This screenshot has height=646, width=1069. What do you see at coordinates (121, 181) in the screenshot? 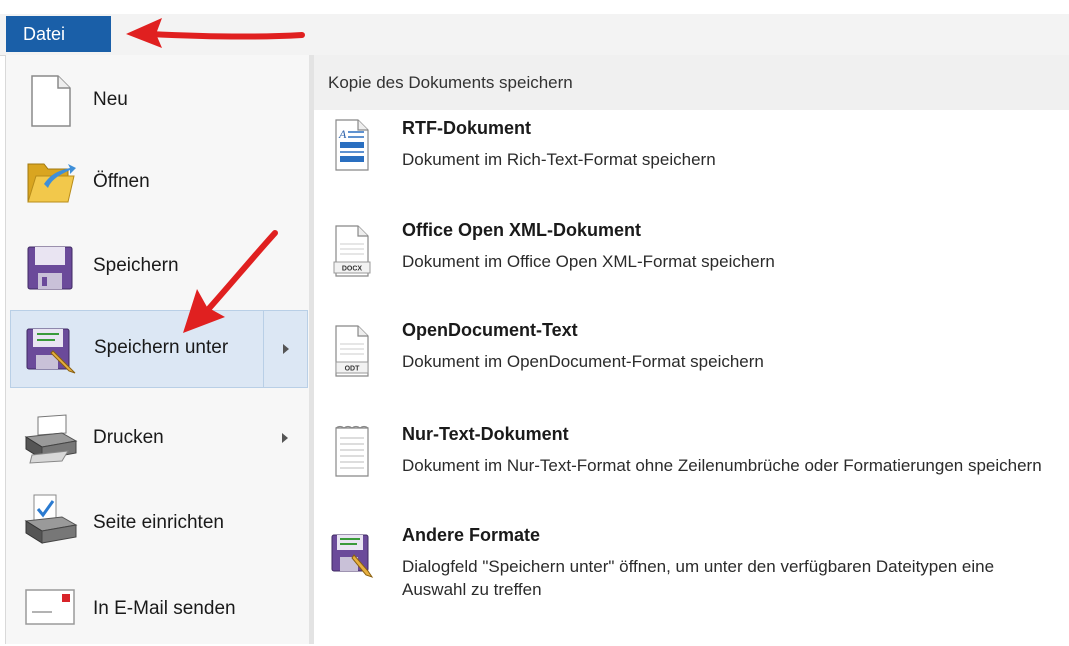
I see `menu-item-label: Öffnen` at bounding box center [121, 181].